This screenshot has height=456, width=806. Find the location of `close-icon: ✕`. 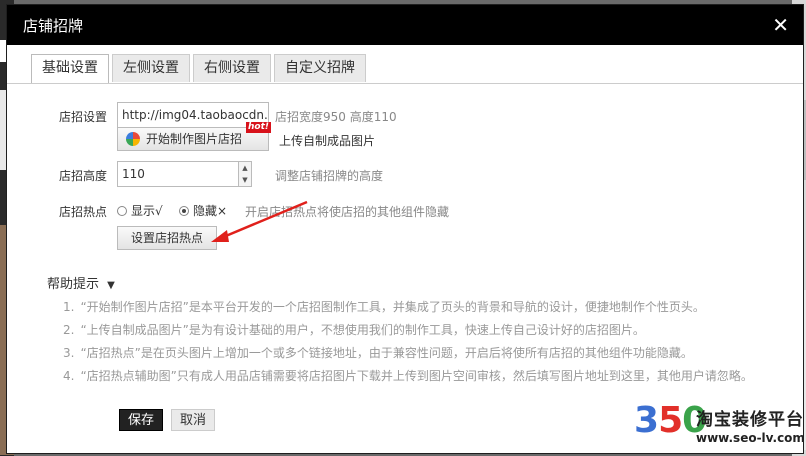

close-icon: ✕ is located at coordinates (780, 25).